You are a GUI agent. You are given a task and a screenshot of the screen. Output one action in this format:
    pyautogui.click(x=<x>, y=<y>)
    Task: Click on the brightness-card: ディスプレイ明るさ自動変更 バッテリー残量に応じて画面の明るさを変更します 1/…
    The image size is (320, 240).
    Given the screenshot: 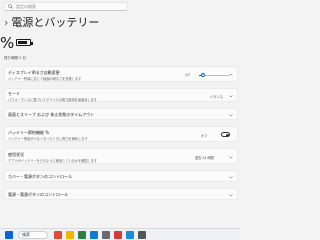 What is the action you would take?
    pyautogui.click(x=121, y=74)
    